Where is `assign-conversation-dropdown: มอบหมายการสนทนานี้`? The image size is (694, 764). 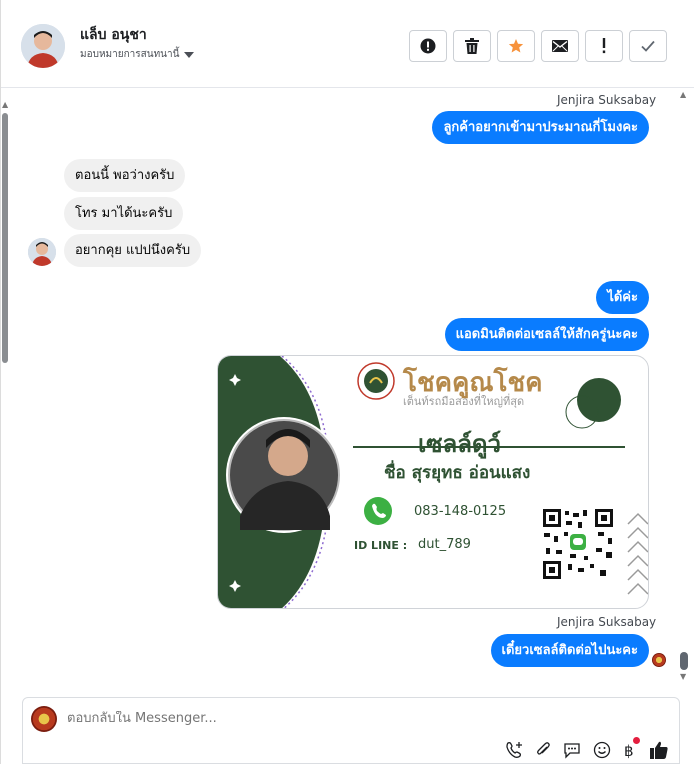
assign-conversation-dropdown: มอบหมายการสนทนานี้ is located at coordinates (137, 54).